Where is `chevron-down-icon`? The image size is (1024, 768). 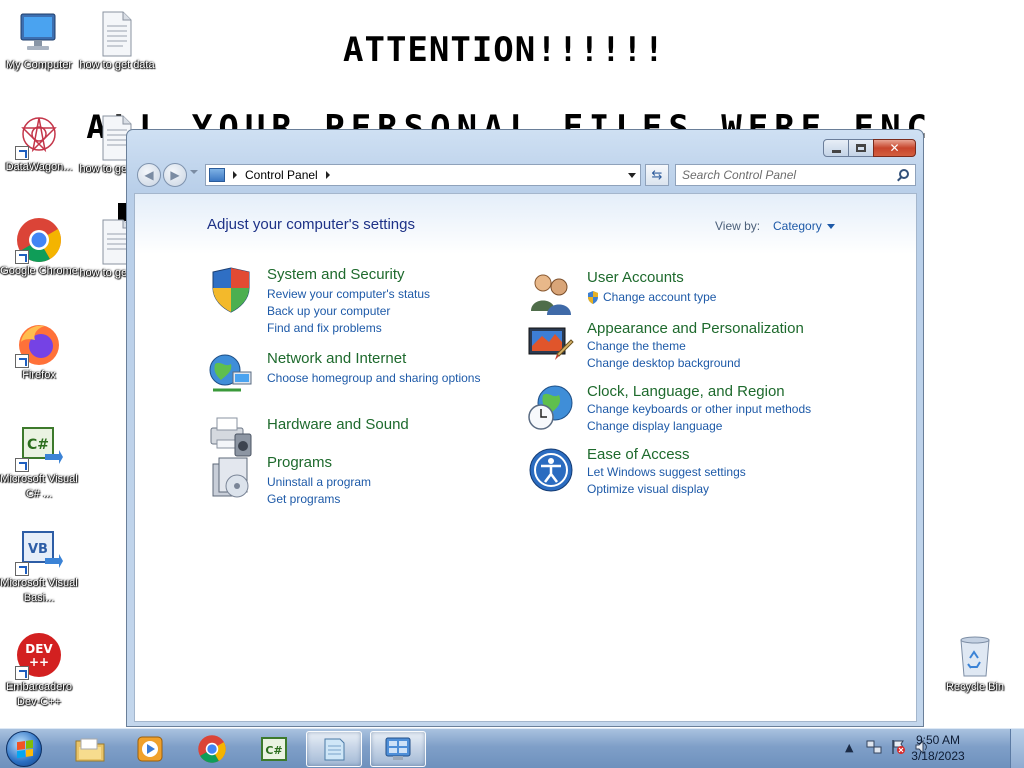 chevron-down-icon is located at coordinates (831, 226).